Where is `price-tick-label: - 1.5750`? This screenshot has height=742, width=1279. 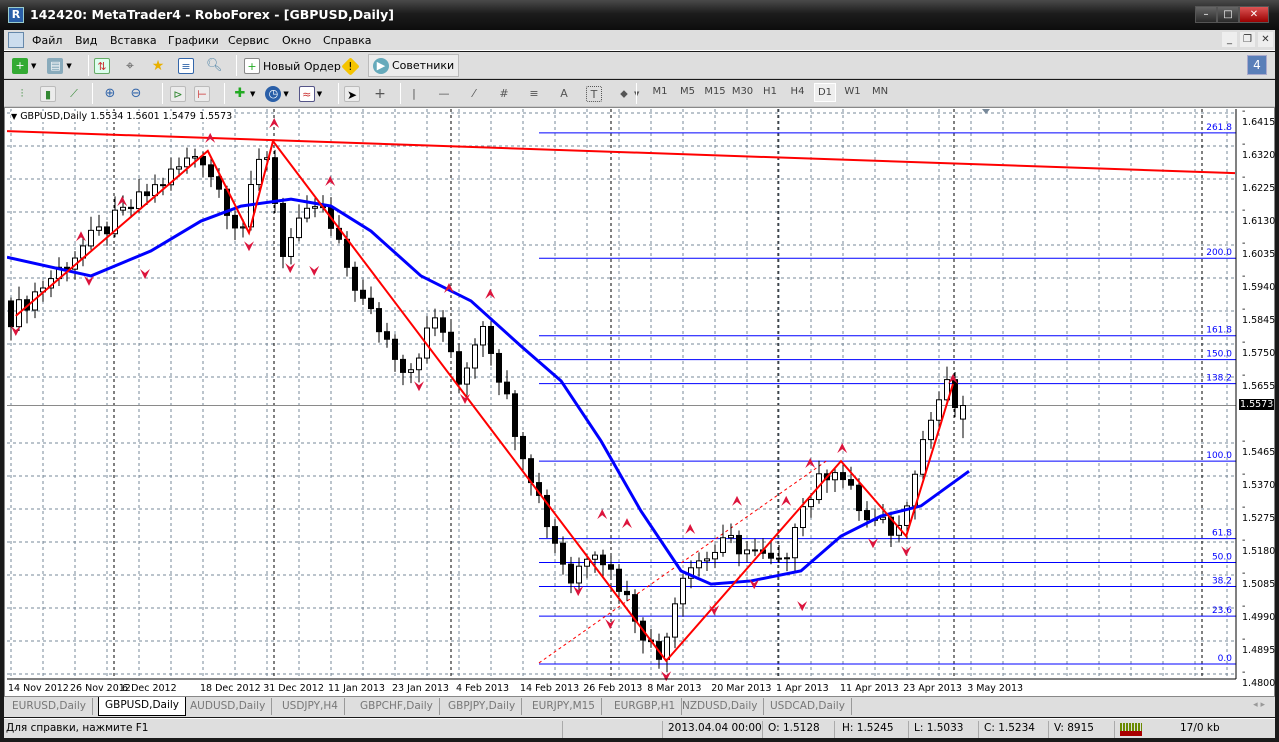
price-tick-label: - 1.5750 is located at coordinates (1259, 348).